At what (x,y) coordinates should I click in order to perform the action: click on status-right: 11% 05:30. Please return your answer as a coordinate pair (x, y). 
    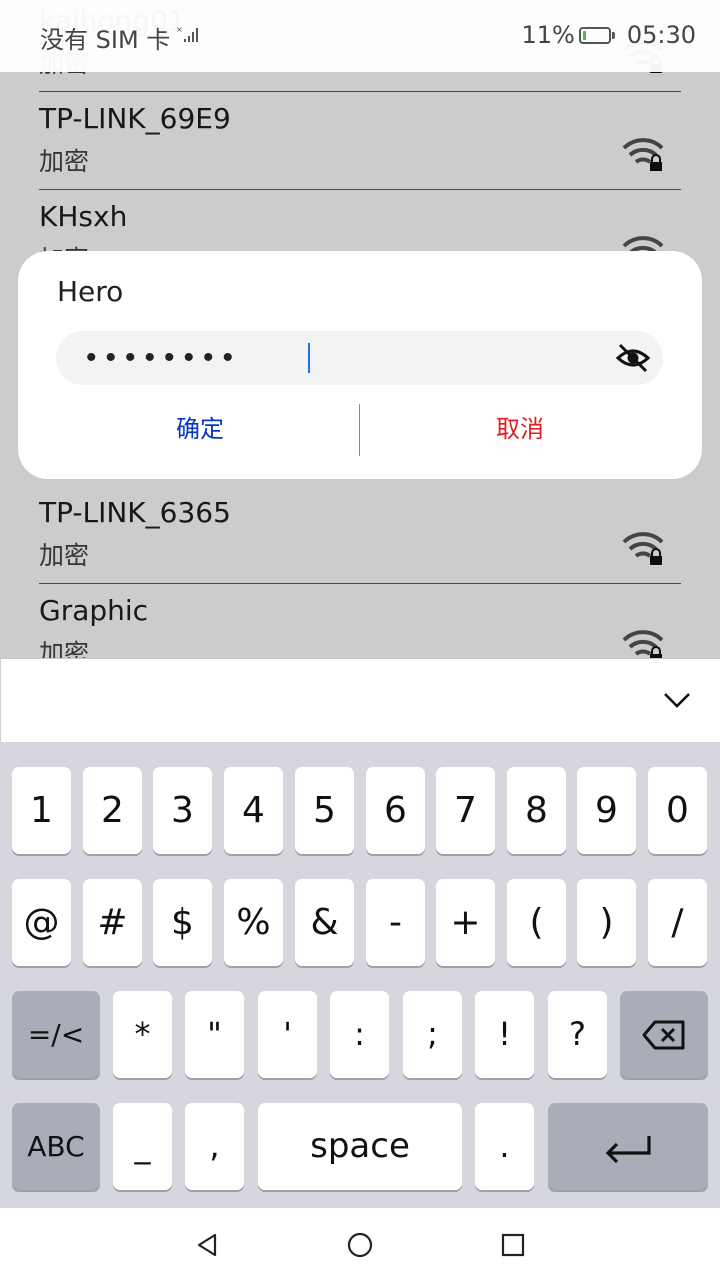
    Looking at the image, I should click on (608, 35).